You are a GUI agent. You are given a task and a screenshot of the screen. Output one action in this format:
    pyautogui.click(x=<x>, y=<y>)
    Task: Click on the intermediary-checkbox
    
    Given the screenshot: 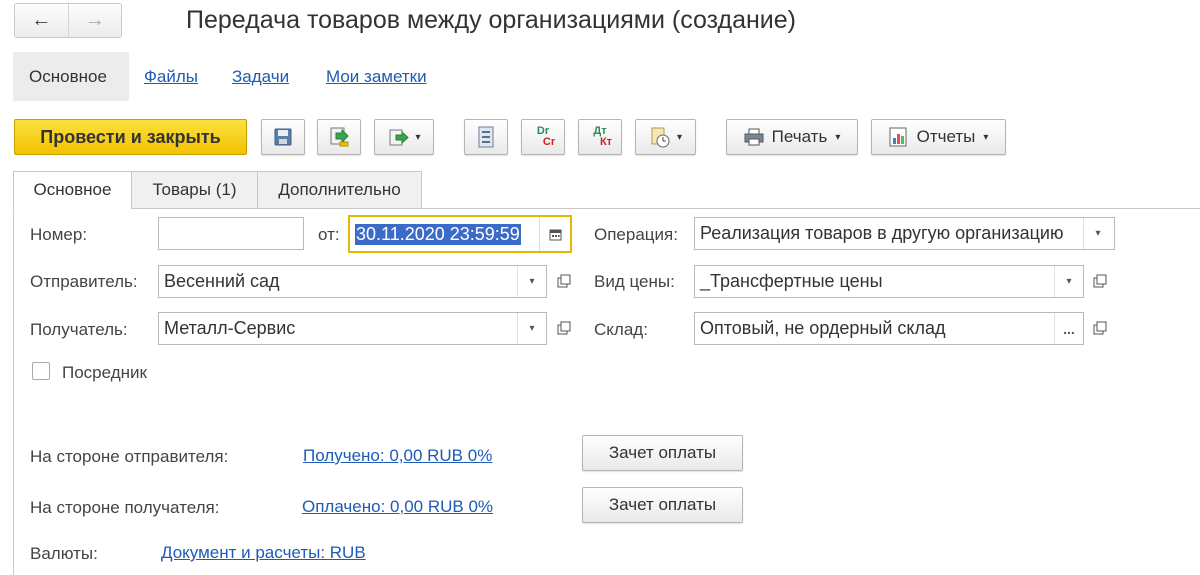 What is the action you would take?
    pyautogui.click(x=41, y=371)
    